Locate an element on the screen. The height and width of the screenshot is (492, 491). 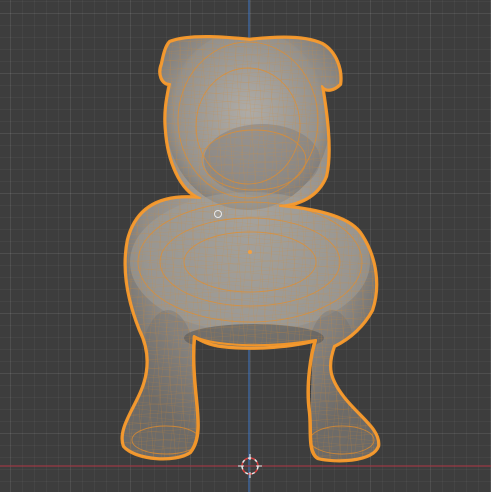
object-origin-icon is located at coordinates (250, 252).